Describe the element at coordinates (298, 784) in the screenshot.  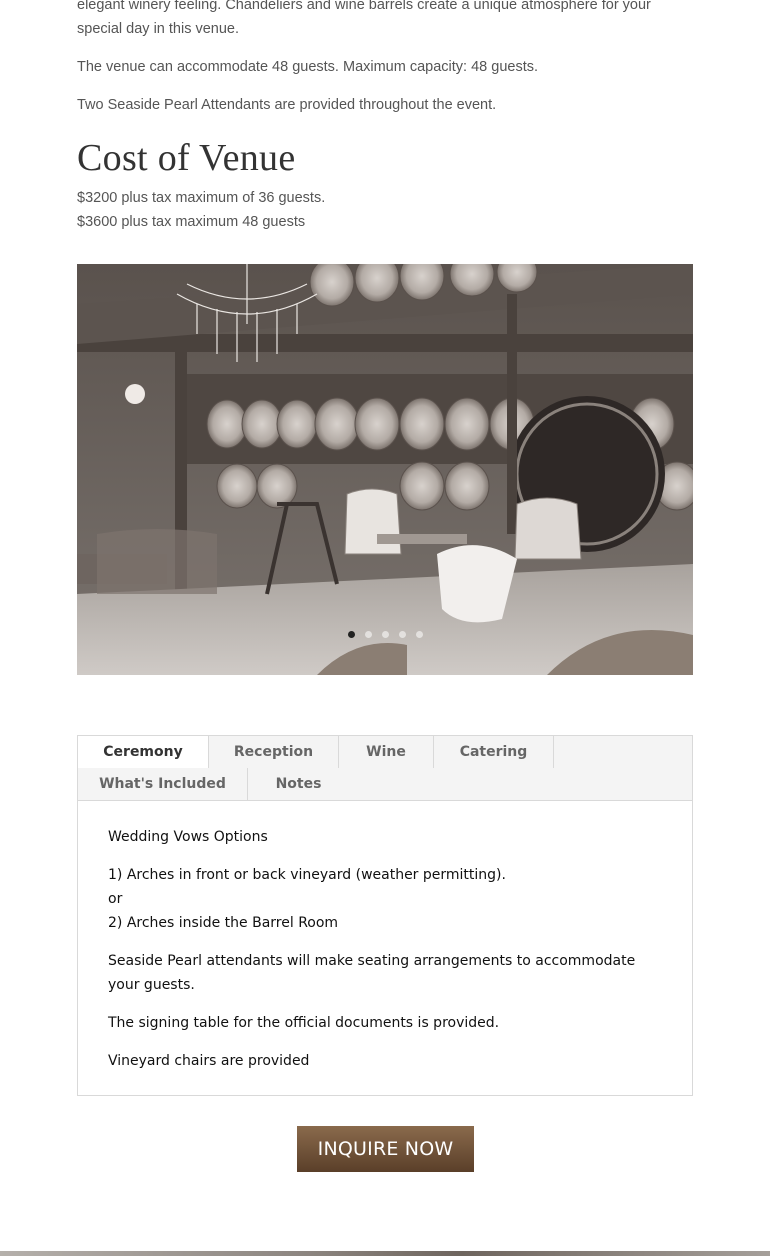
I see `tab-notes: Notes` at that location.